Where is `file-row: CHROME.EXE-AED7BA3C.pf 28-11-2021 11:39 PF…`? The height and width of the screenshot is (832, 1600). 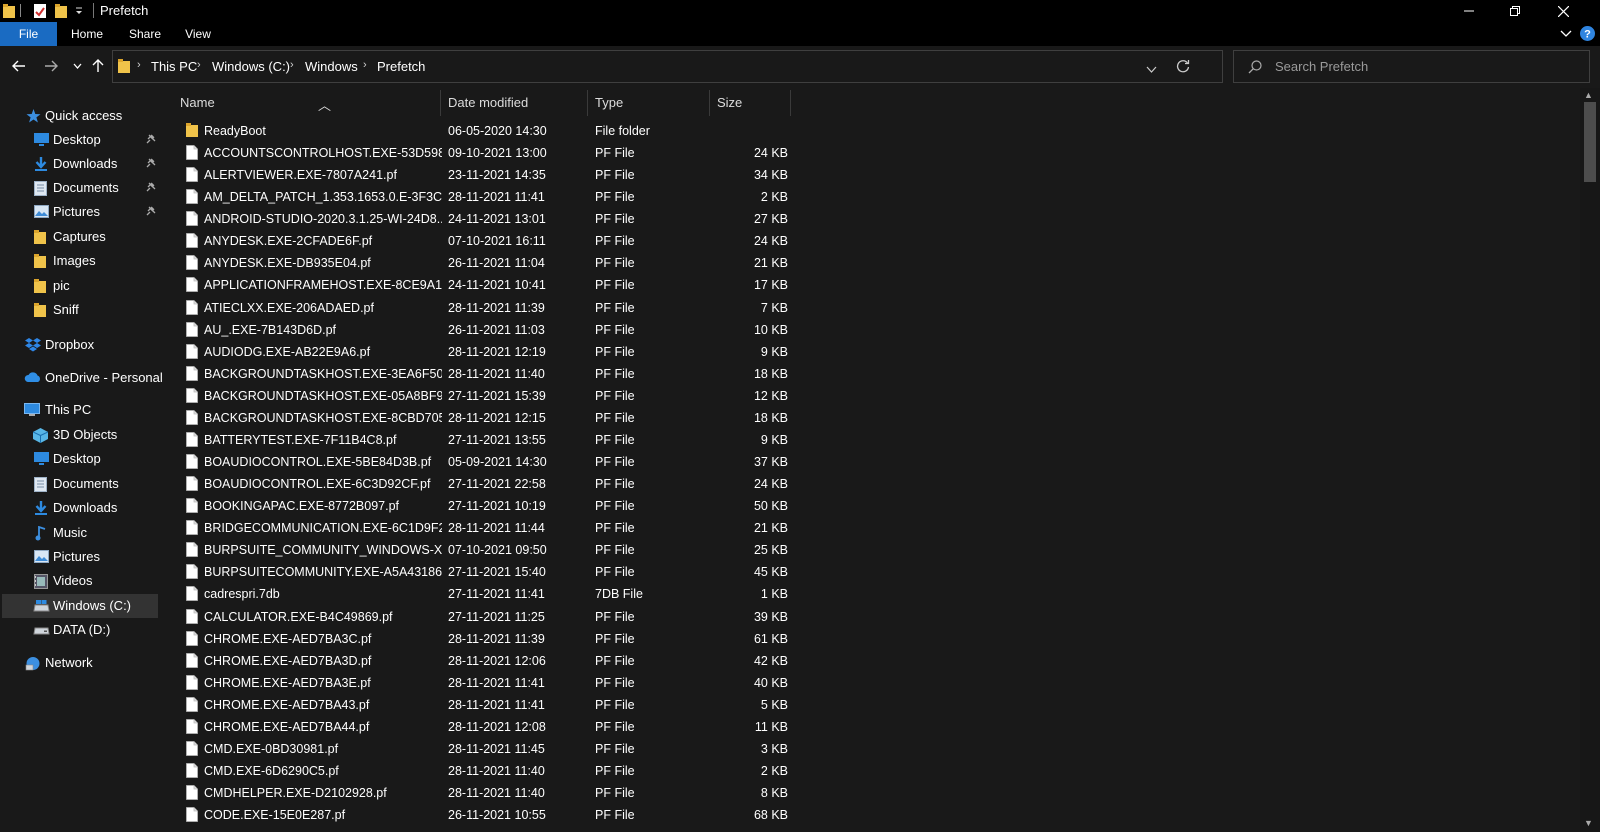
file-row: CHROME.EXE-AED7BA3C.pf 28-11-2021 11:39 PF… is located at coordinates (578, 639).